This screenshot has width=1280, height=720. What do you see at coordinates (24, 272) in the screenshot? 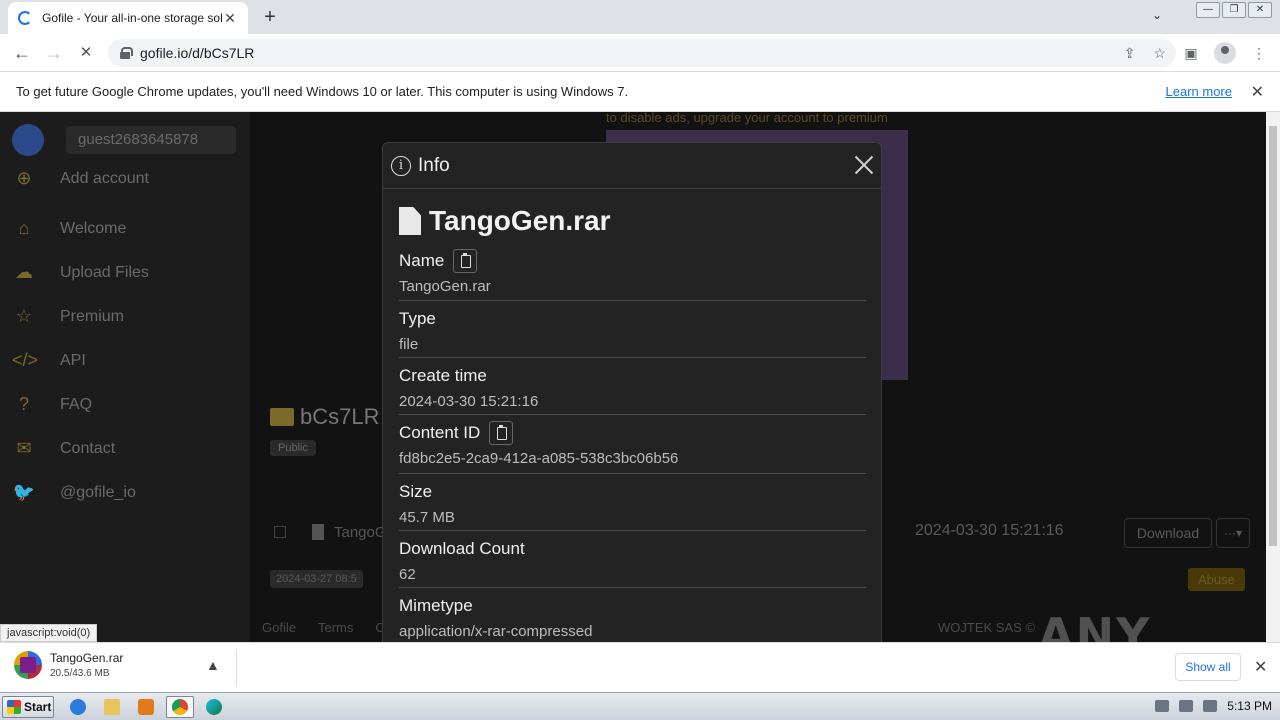
I see `upload-icon: ☁` at bounding box center [24, 272].